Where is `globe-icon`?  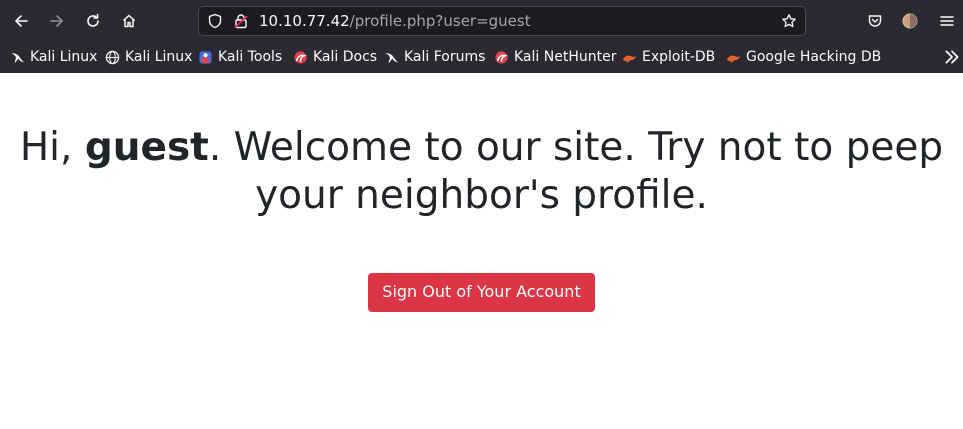
globe-icon is located at coordinates (112, 57).